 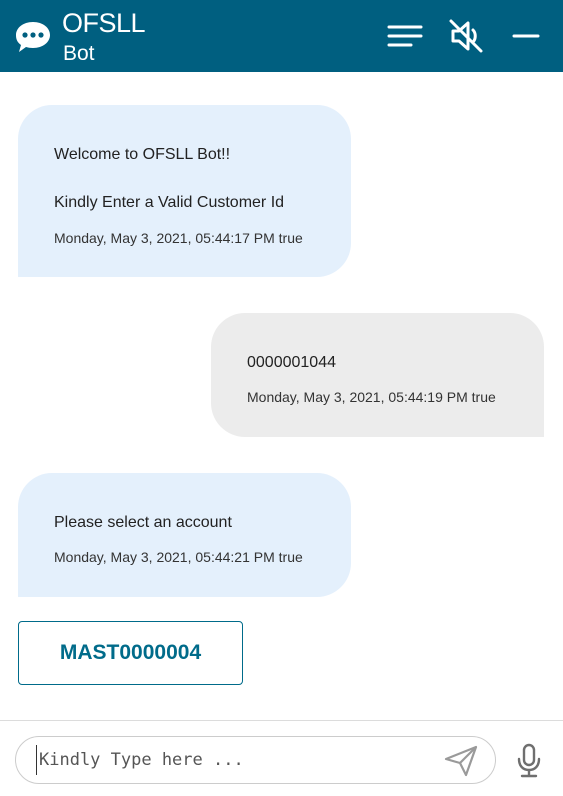 What do you see at coordinates (169, 202) in the screenshot?
I see `message-text: Kindly Enter a Valid Customer Id` at bounding box center [169, 202].